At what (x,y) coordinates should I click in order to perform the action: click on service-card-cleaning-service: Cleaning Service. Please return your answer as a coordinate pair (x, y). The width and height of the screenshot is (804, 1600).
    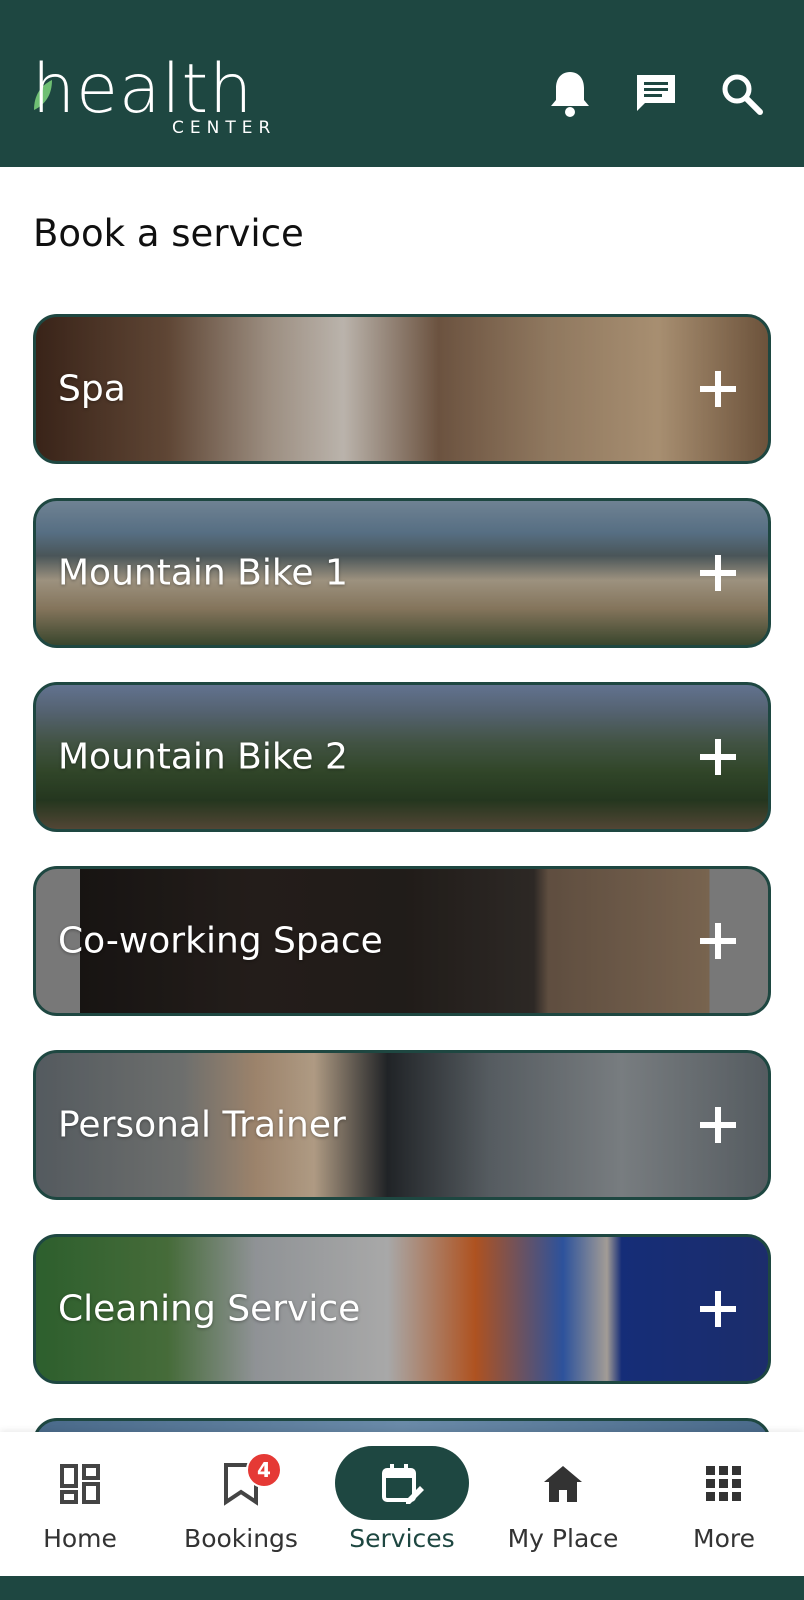
    Looking at the image, I should click on (402, 1309).